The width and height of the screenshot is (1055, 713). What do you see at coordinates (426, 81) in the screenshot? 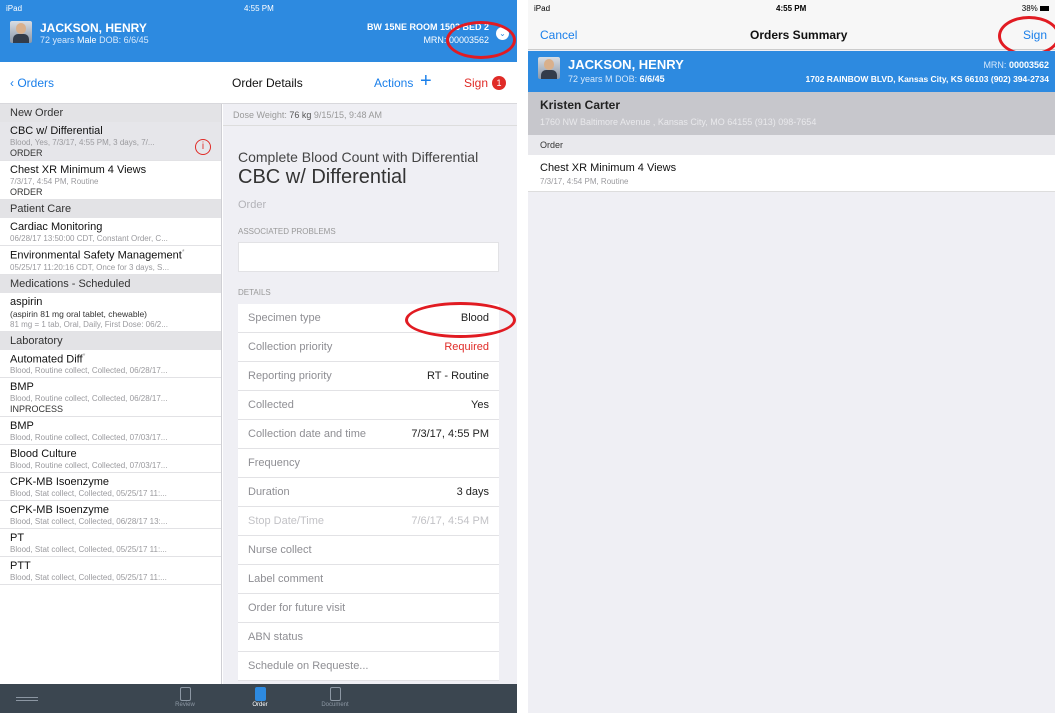
I see `add-order-button: +` at bounding box center [426, 81].